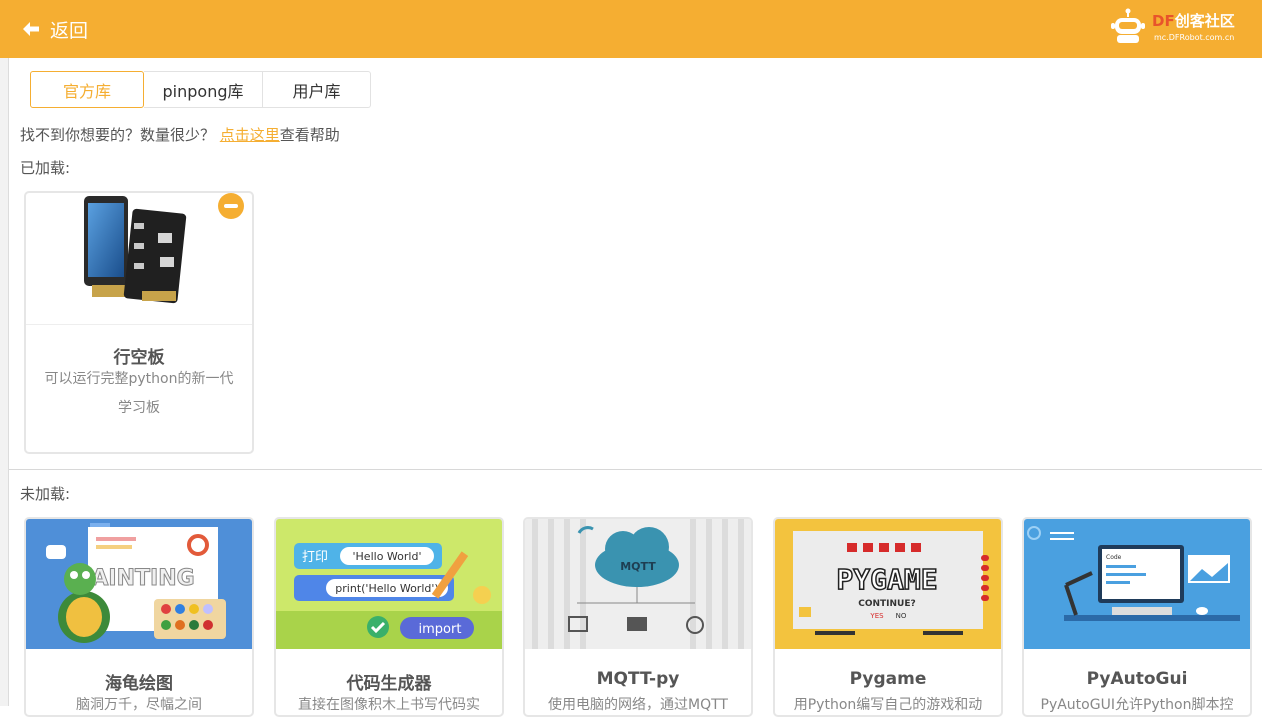  I want to click on card-description: 直接在图像积木上书写代码实, so click(389, 705).